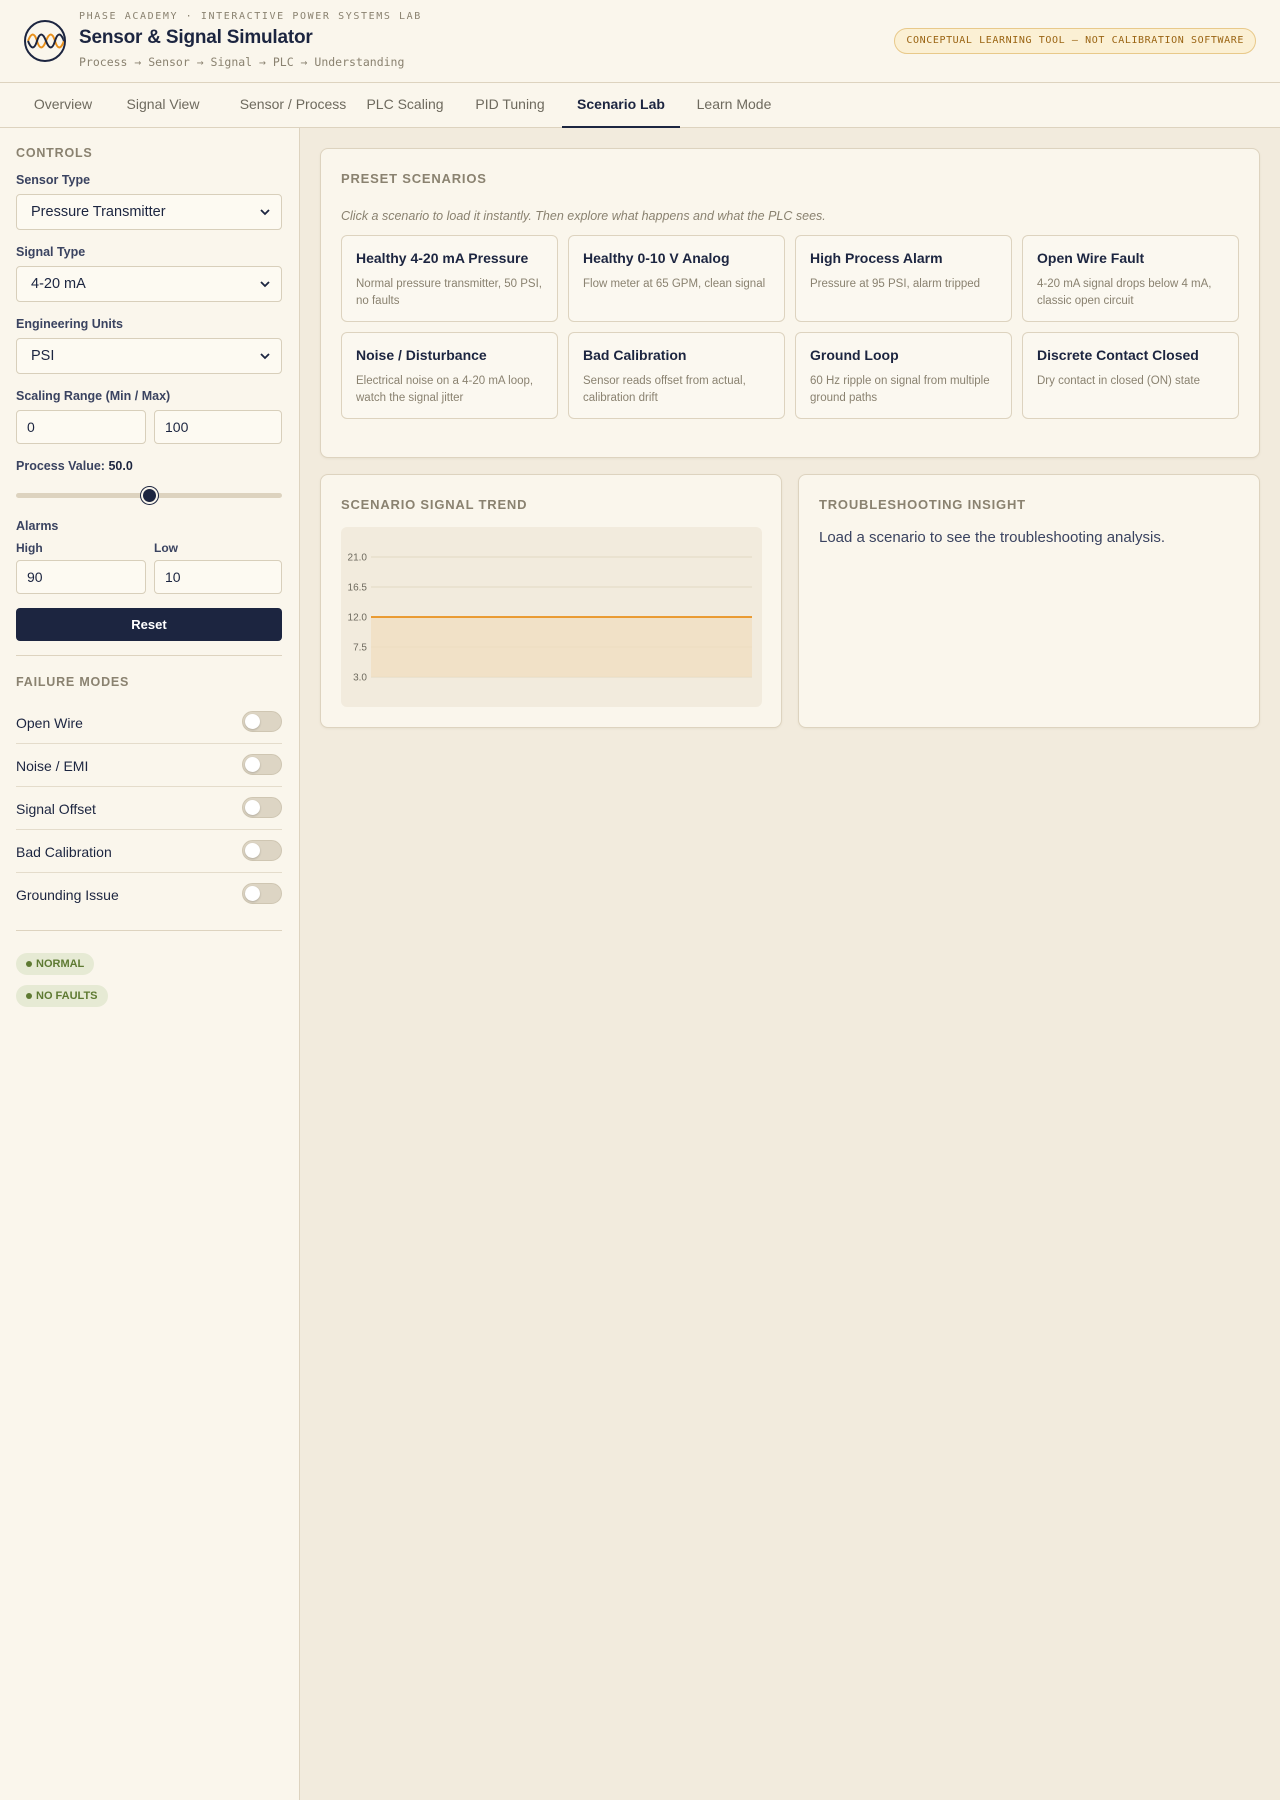  Describe the element at coordinates (218, 577) in the screenshot. I see `alarm-low-input: 10` at that location.